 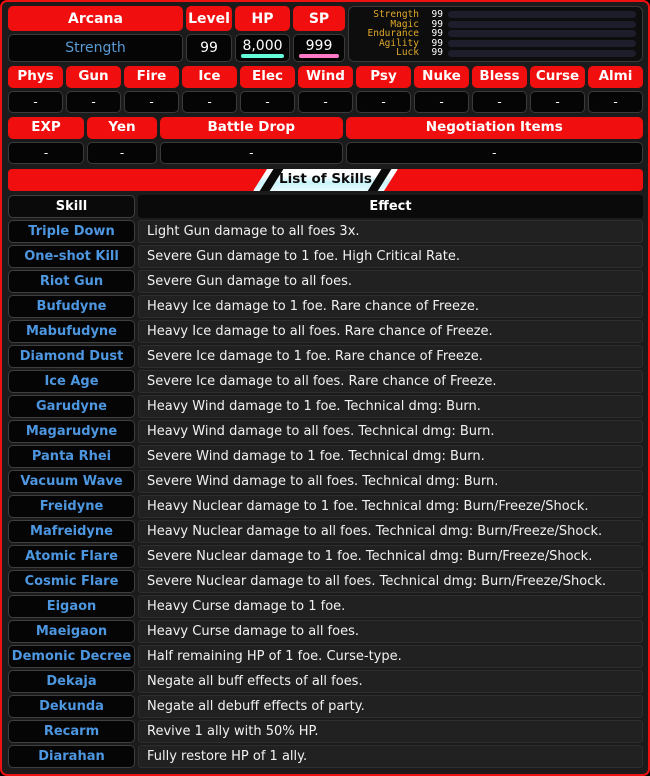 What do you see at coordinates (499, 89) in the screenshot?
I see `affinity-column-bless: Bless -` at bounding box center [499, 89].